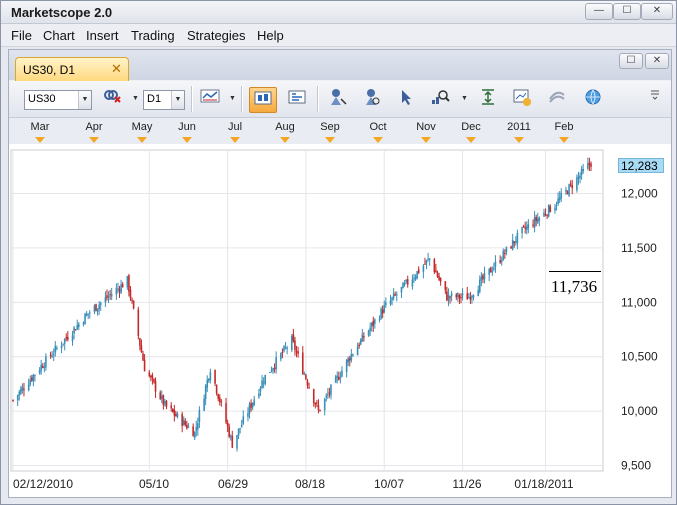 This screenshot has width=677, height=505. I want to click on toolbar-separator, so click(318, 99).